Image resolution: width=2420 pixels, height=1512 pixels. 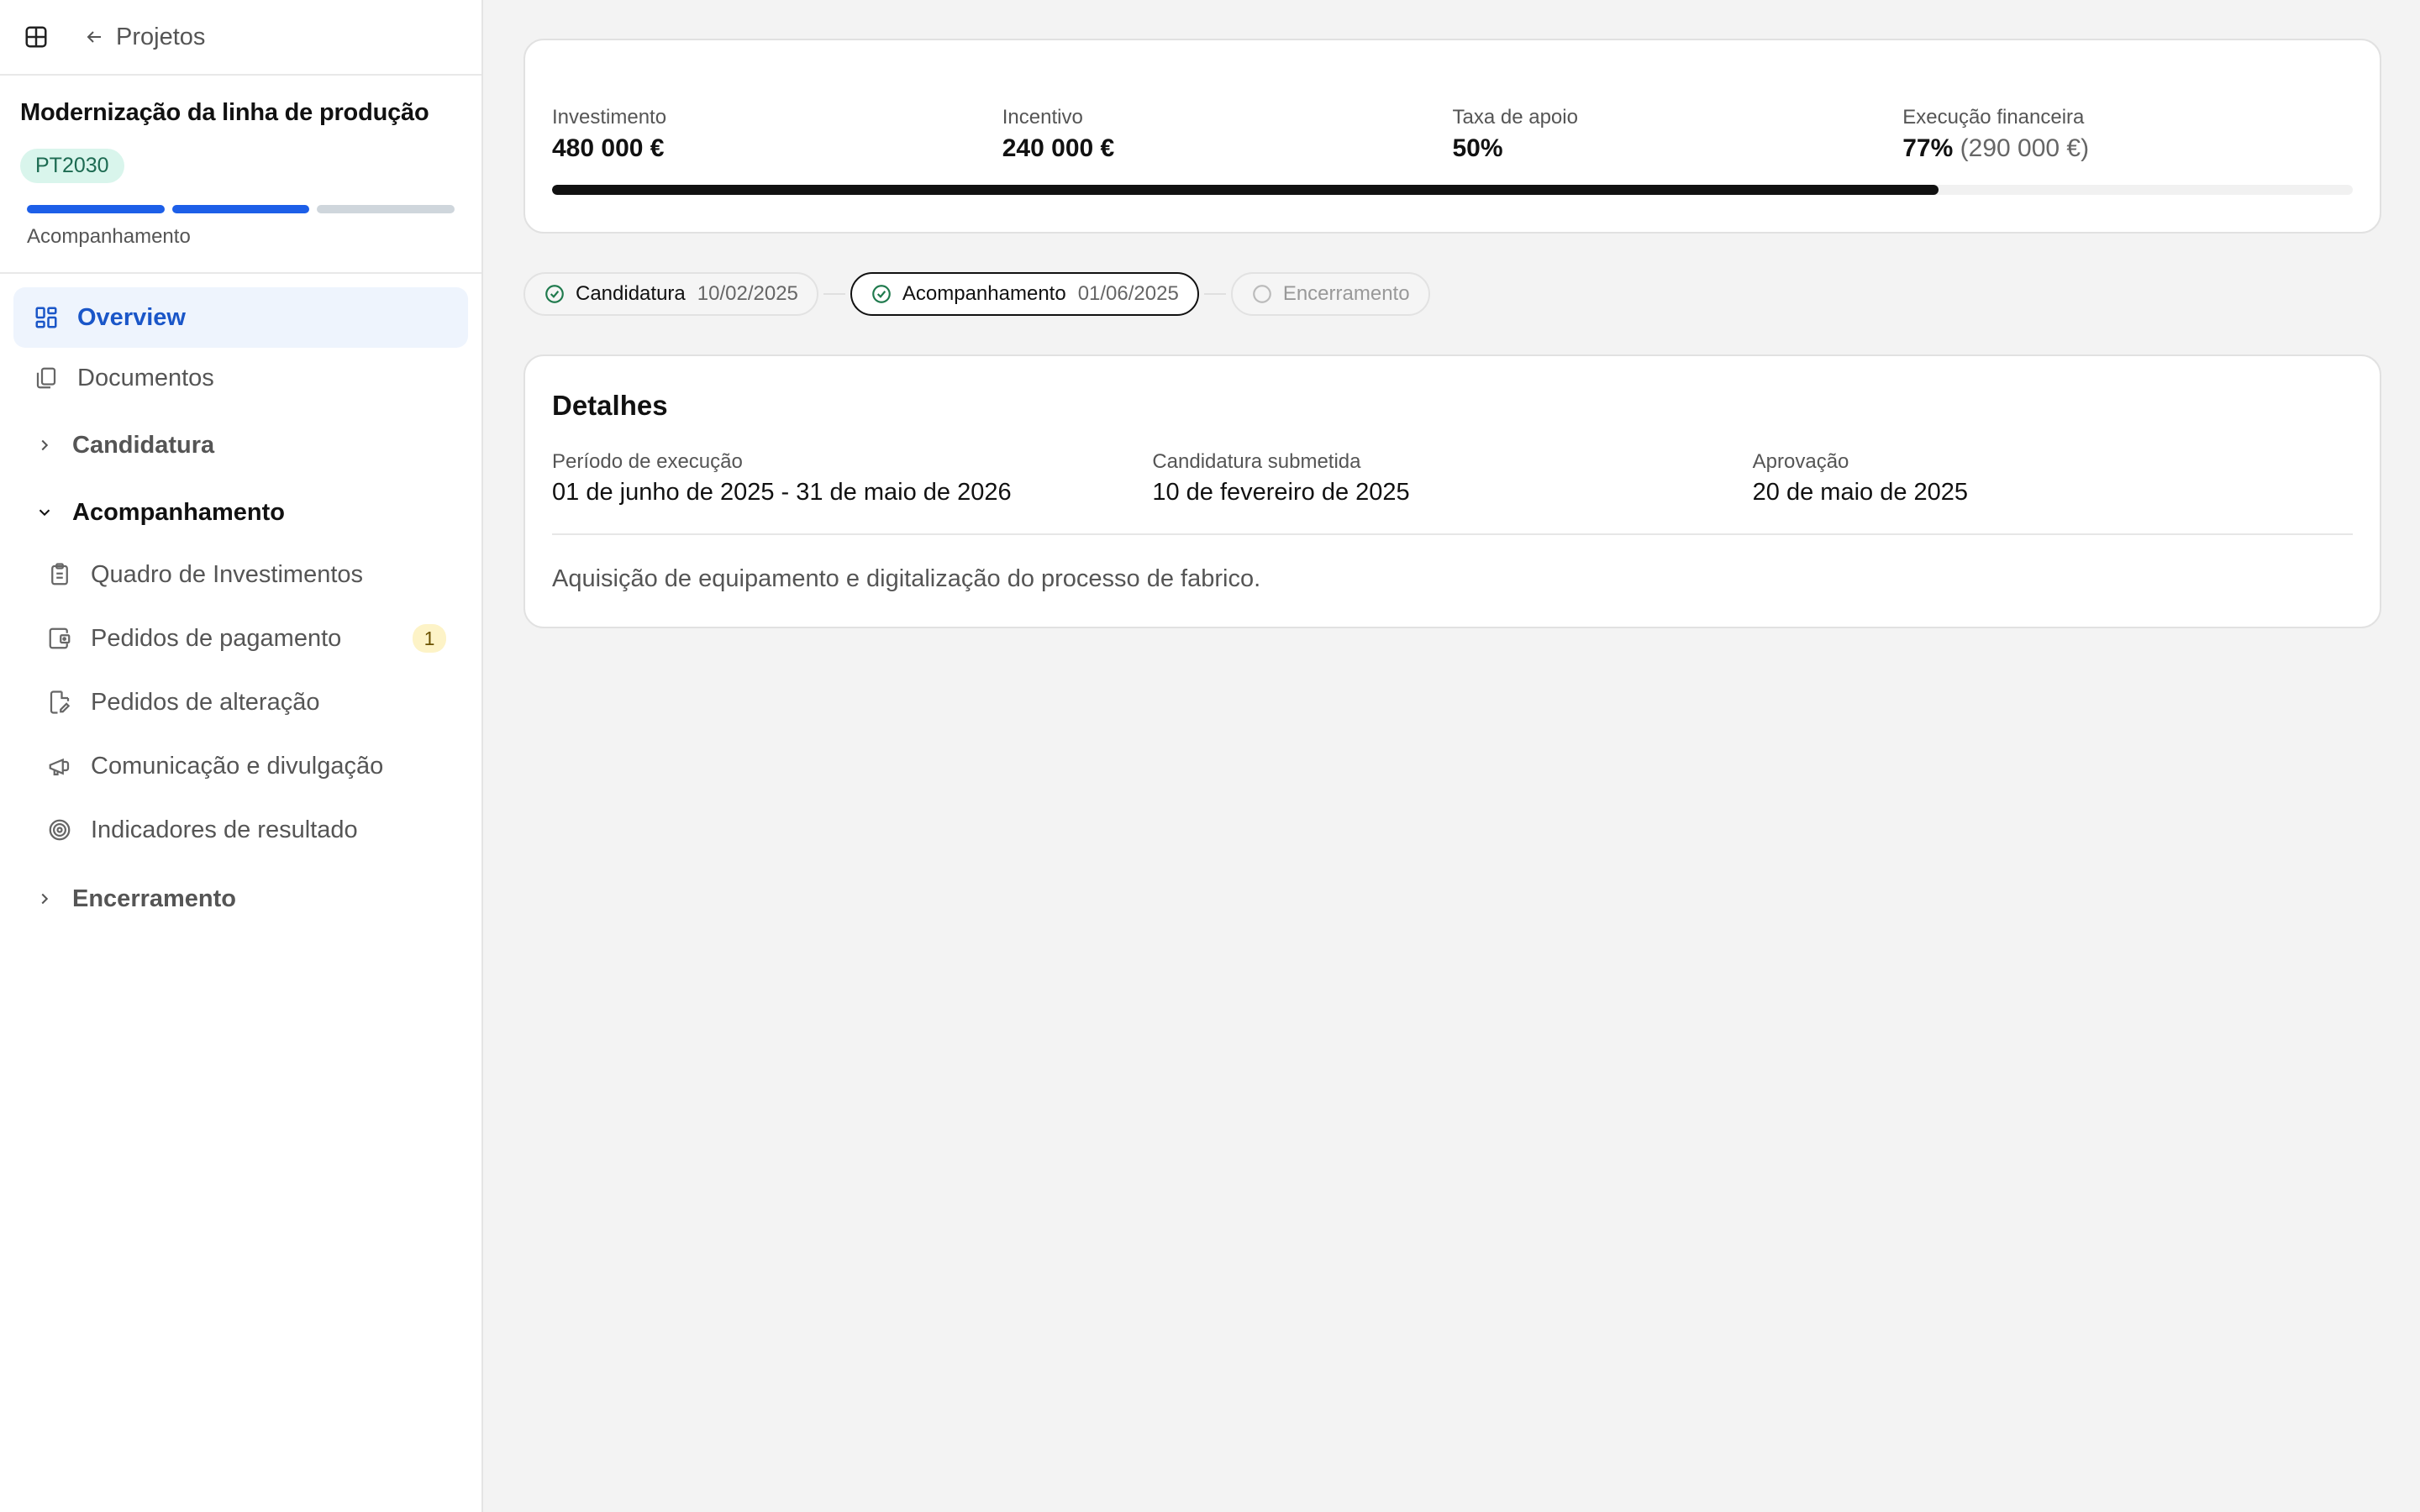 What do you see at coordinates (1346, 293) in the screenshot?
I see `step-label: Encerramento` at bounding box center [1346, 293].